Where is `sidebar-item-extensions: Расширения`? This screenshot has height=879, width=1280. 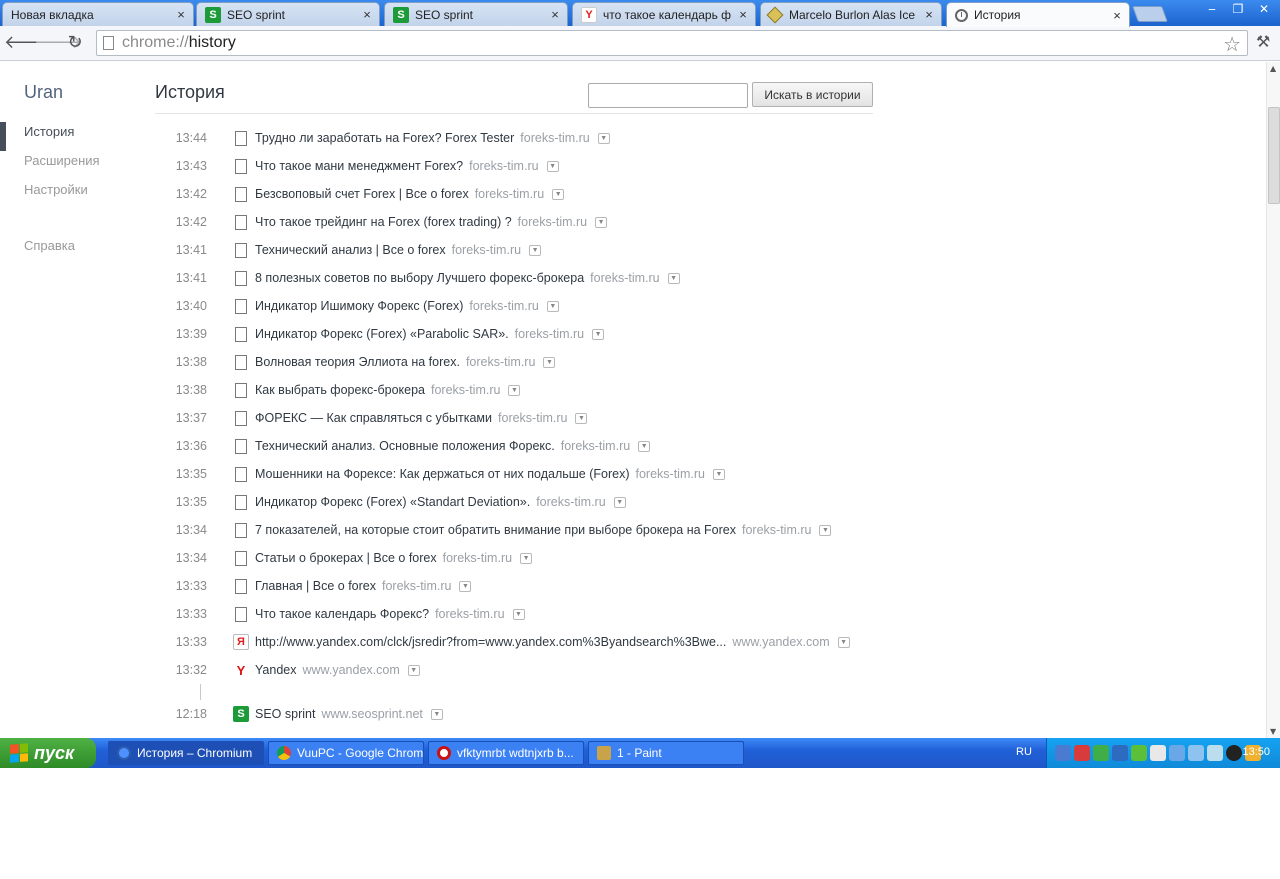
sidebar-item-extensions: Расширения is located at coordinates (65, 165).